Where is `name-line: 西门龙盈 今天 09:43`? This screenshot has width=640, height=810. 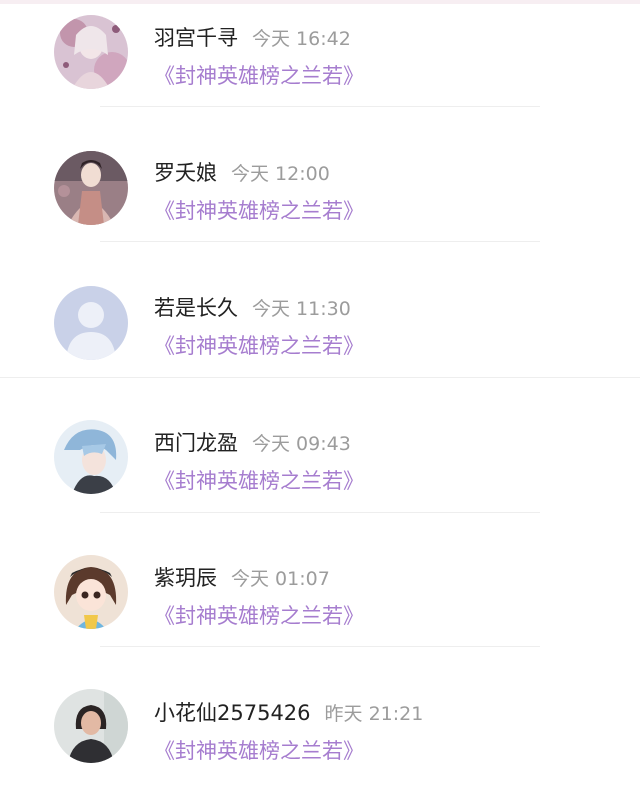 name-line: 西门龙盈 今天 09:43 is located at coordinates (252, 442).